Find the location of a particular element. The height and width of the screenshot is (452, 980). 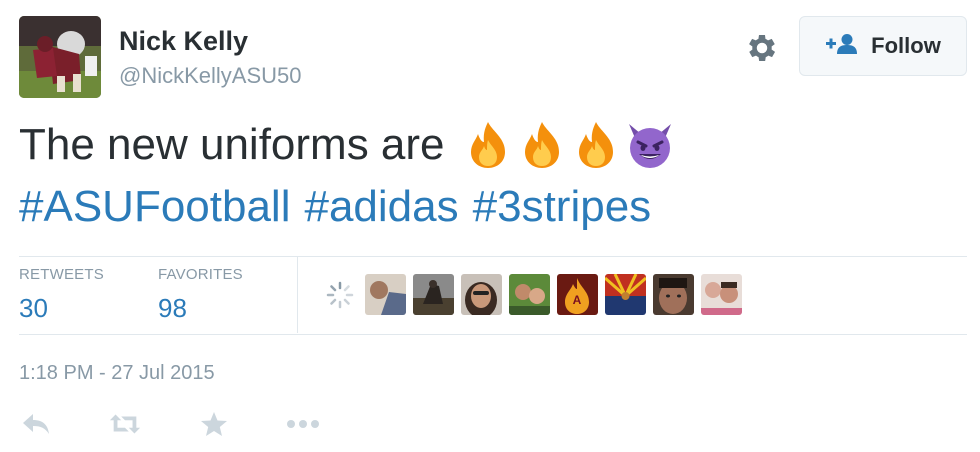

favoriters-list: A is located at coordinates (532, 294).